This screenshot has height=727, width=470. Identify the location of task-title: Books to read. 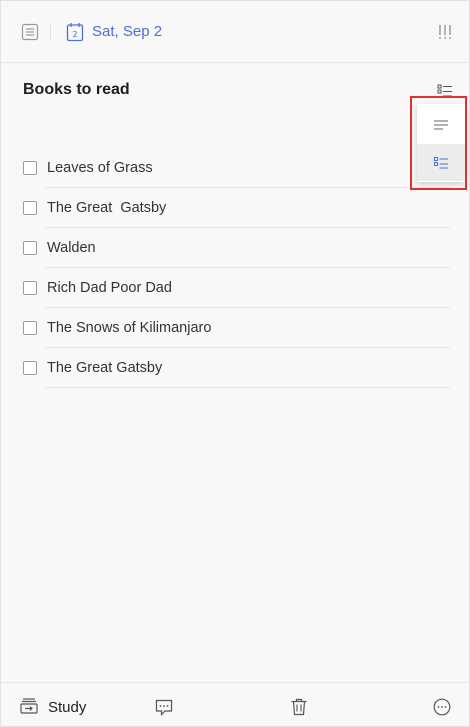
(76, 90).